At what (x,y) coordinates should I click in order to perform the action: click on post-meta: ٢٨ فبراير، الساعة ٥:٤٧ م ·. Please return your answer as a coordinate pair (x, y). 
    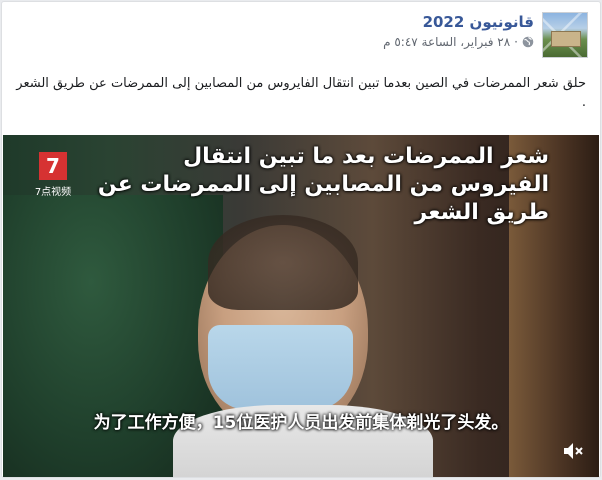
    Looking at the image, I should click on (458, 42).